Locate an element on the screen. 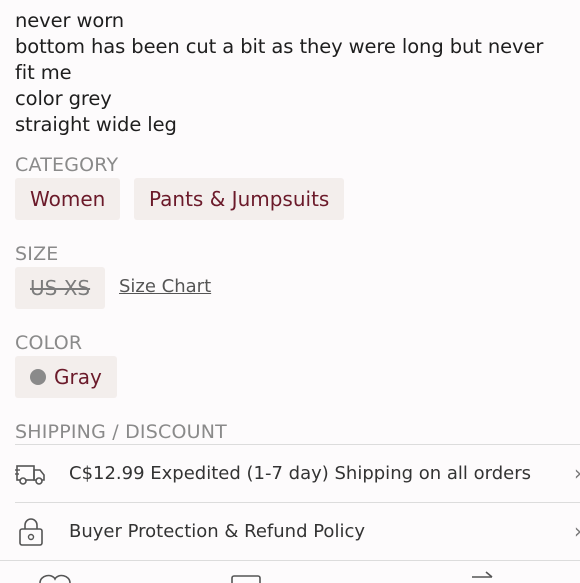  shipping-title: SHIPPING / DISCOUNT is located at coordinates (121, 432).